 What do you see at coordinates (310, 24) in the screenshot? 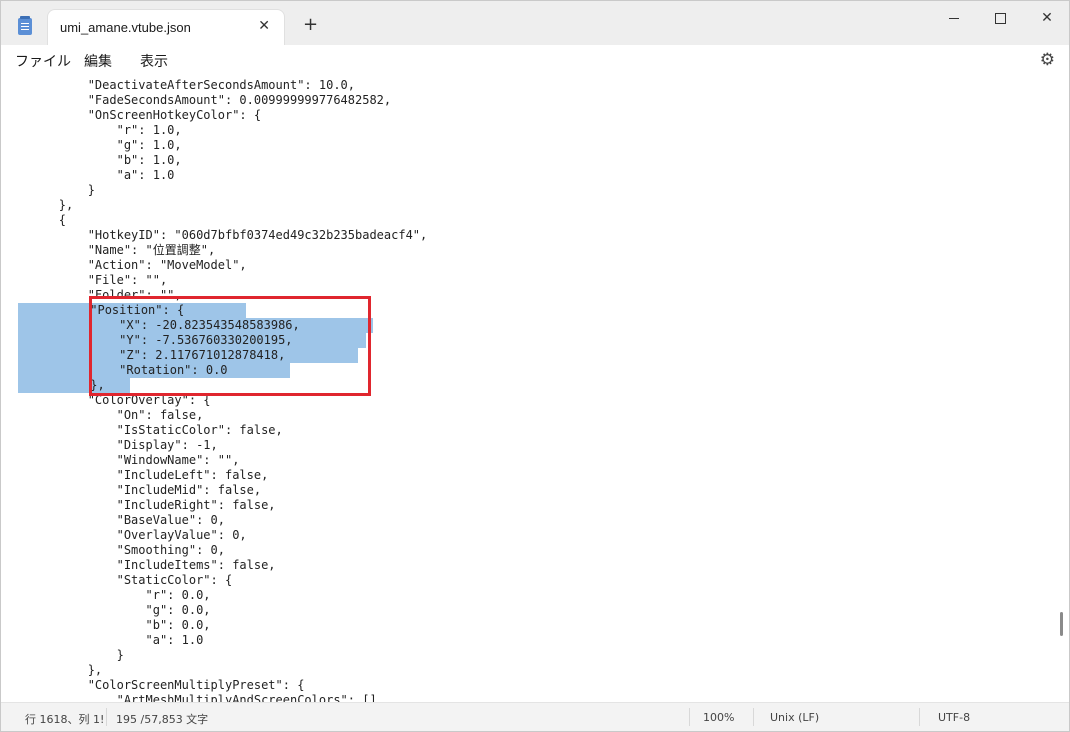
I see `new-tab-button: +` at bounding box center [310, 24].